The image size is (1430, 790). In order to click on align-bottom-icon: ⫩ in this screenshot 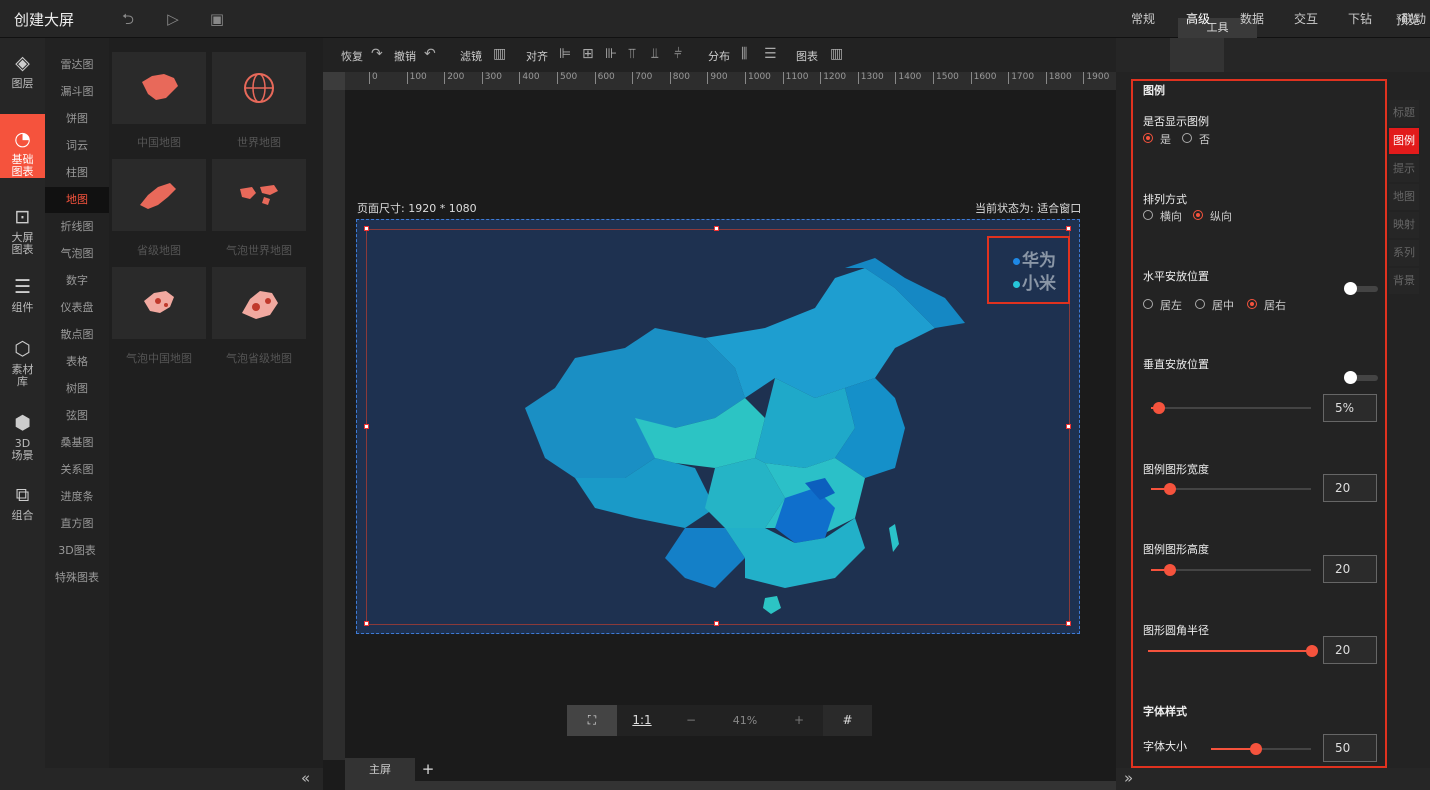, I will do `click(678, 54)`.